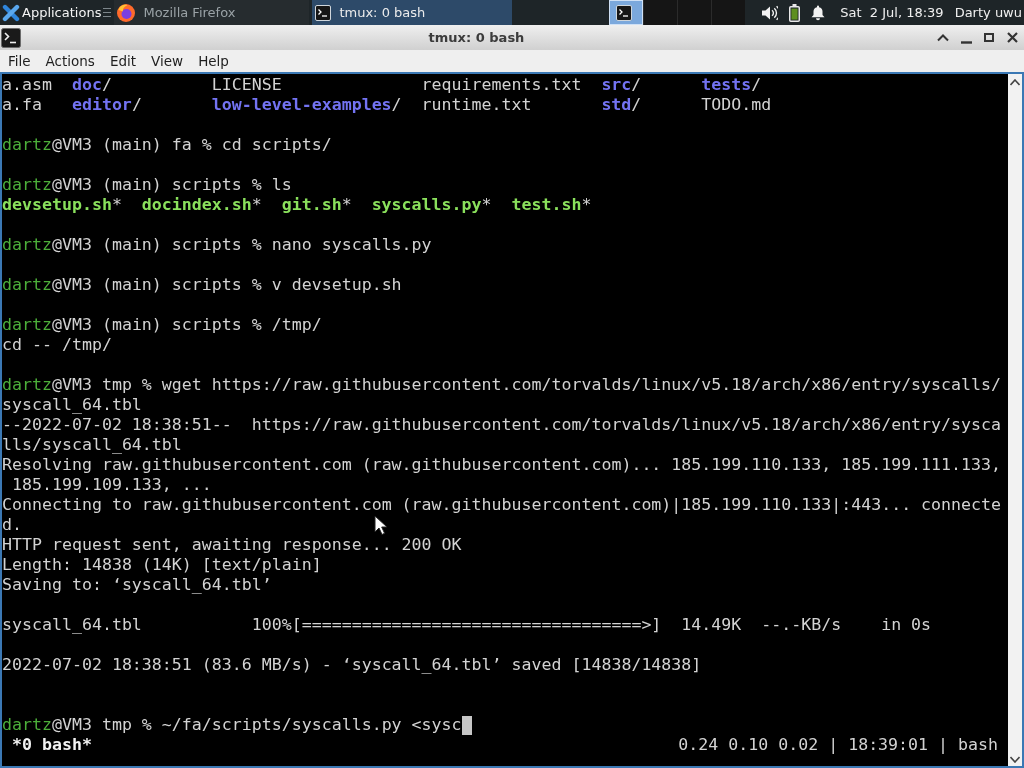 This screenshot has width=1024, height=768. I want to click on directory-name: src/, so click(621, 85).